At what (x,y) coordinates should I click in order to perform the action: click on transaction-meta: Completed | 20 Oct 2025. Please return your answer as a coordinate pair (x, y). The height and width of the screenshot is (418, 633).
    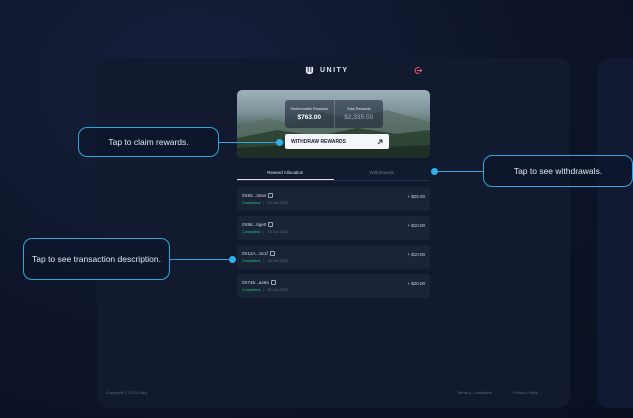
    Looking at the image, I should click on (265, 203).